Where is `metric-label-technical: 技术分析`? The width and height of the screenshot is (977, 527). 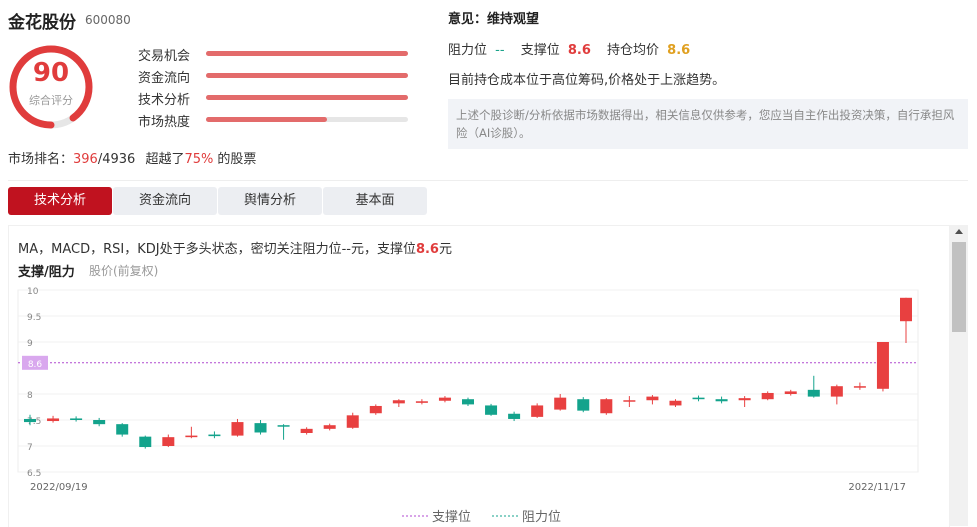 metric-label-technical: 技术分析 is located at coordinates (164, 100).